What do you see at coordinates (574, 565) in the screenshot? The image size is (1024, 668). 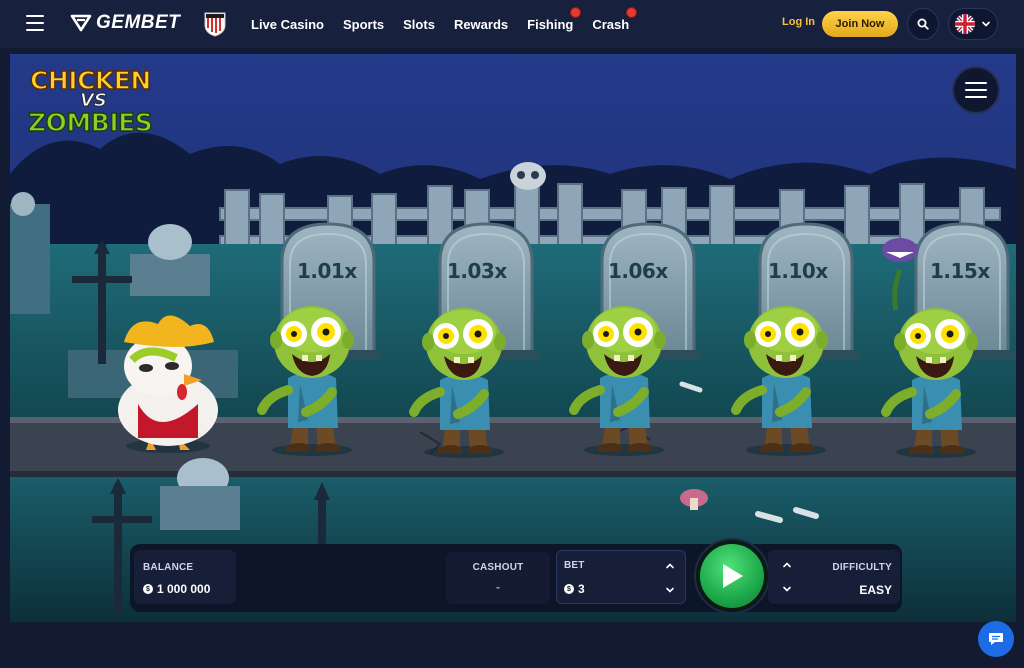 I see `bet-label: BET` at bounding box center [574, 565].